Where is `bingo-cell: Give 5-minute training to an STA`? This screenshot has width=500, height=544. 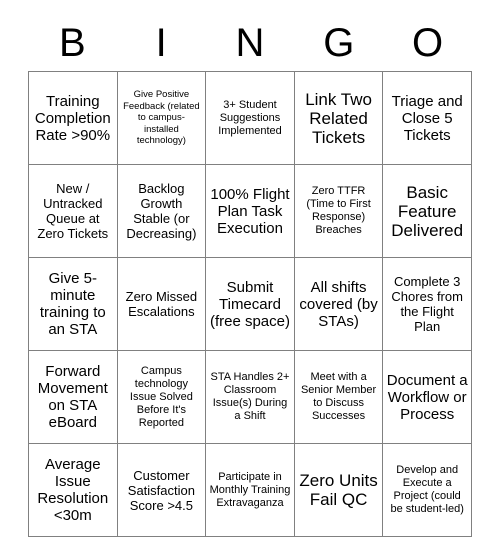 bingo-cell: Give 5-minute training to an STA is located at coordinates (73, 304).